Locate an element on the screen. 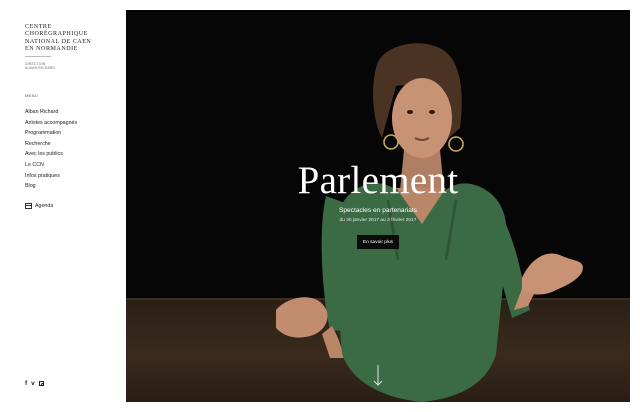  nav-item-publics: Avec les publics is located at coordinates (51, 154).